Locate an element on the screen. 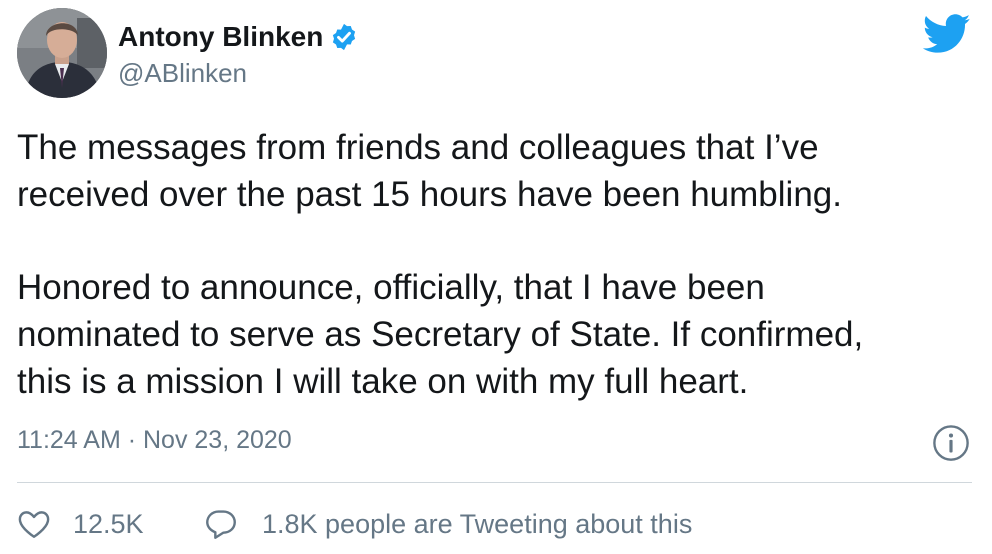  conversation-link: 1.8K people are Tweeting about this is located at coordinates (448, 524).